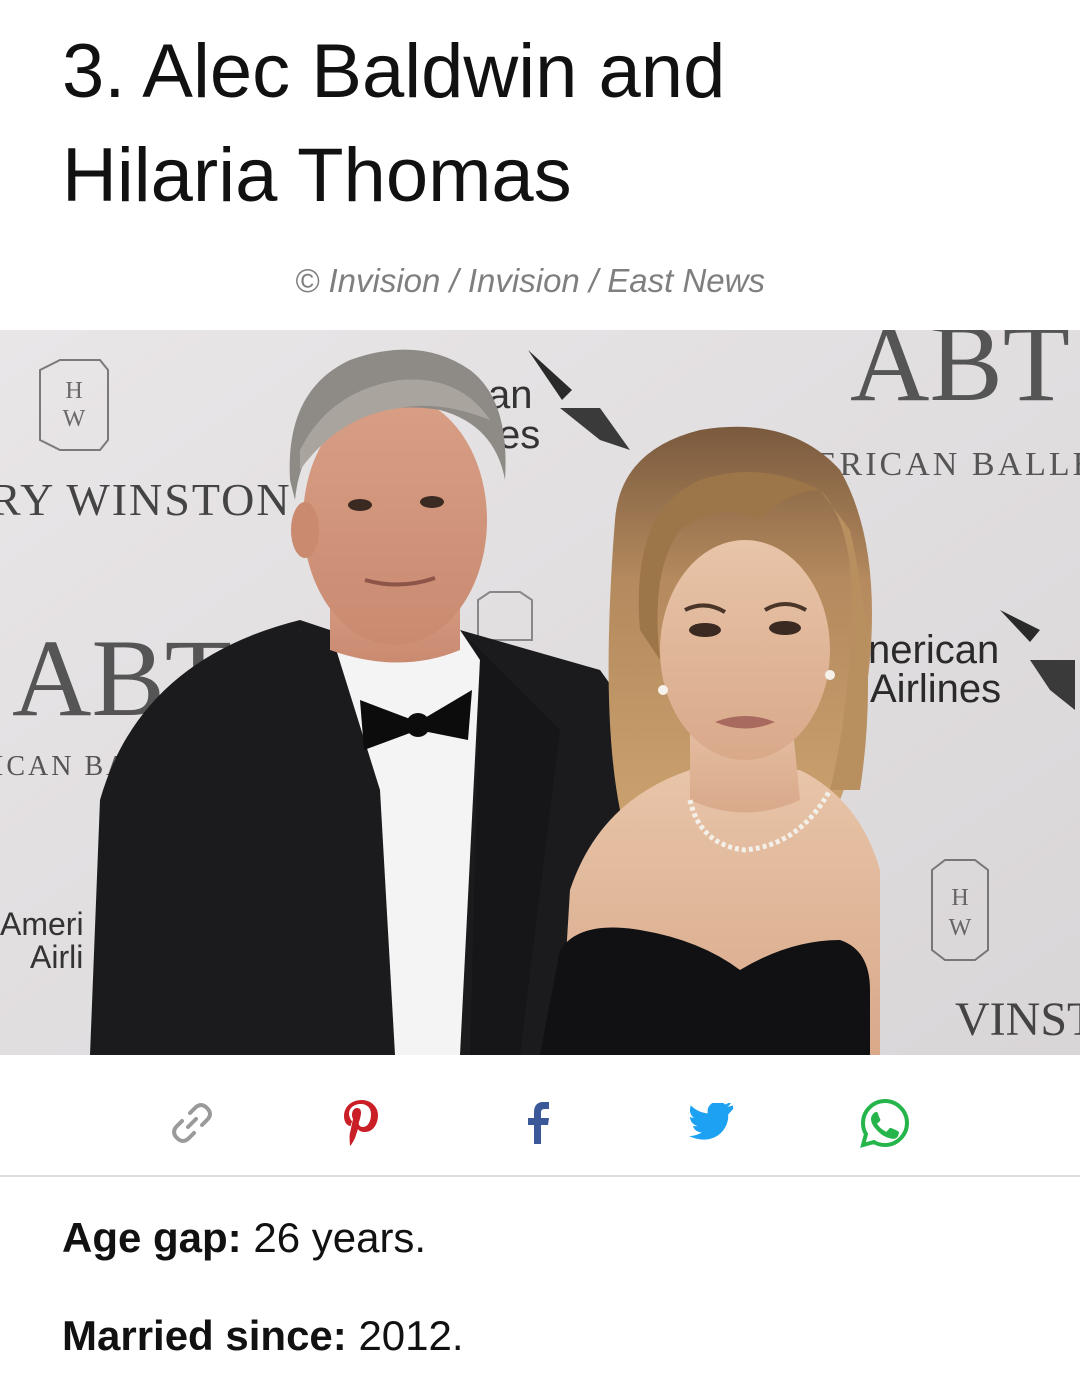 The width and height of the screenshot is (1080, 1381). Describe the element at coordinates (244, 1238) in the screenshot. I see `fact-age-gap: Age gap: 26 years.` at that location.